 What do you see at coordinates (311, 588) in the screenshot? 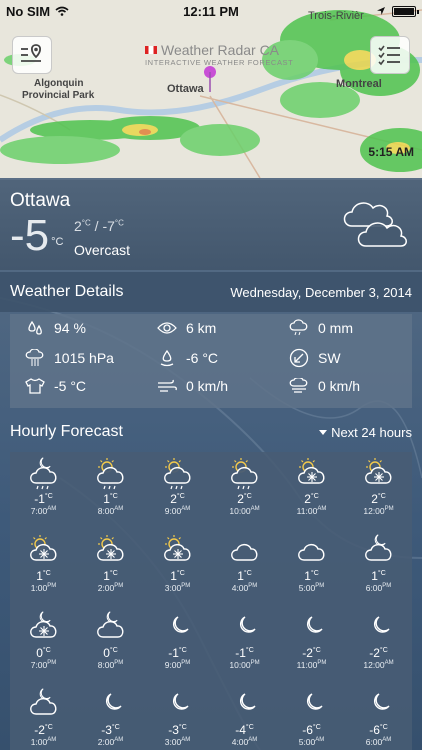
I see `hourly-time: 5:00PM` at bounding box center [311, 588].